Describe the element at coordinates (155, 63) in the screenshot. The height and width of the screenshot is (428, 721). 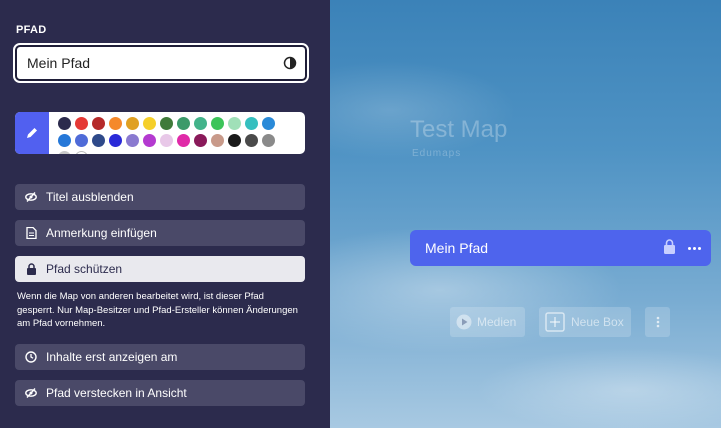
I see `path-name-input` at that location.